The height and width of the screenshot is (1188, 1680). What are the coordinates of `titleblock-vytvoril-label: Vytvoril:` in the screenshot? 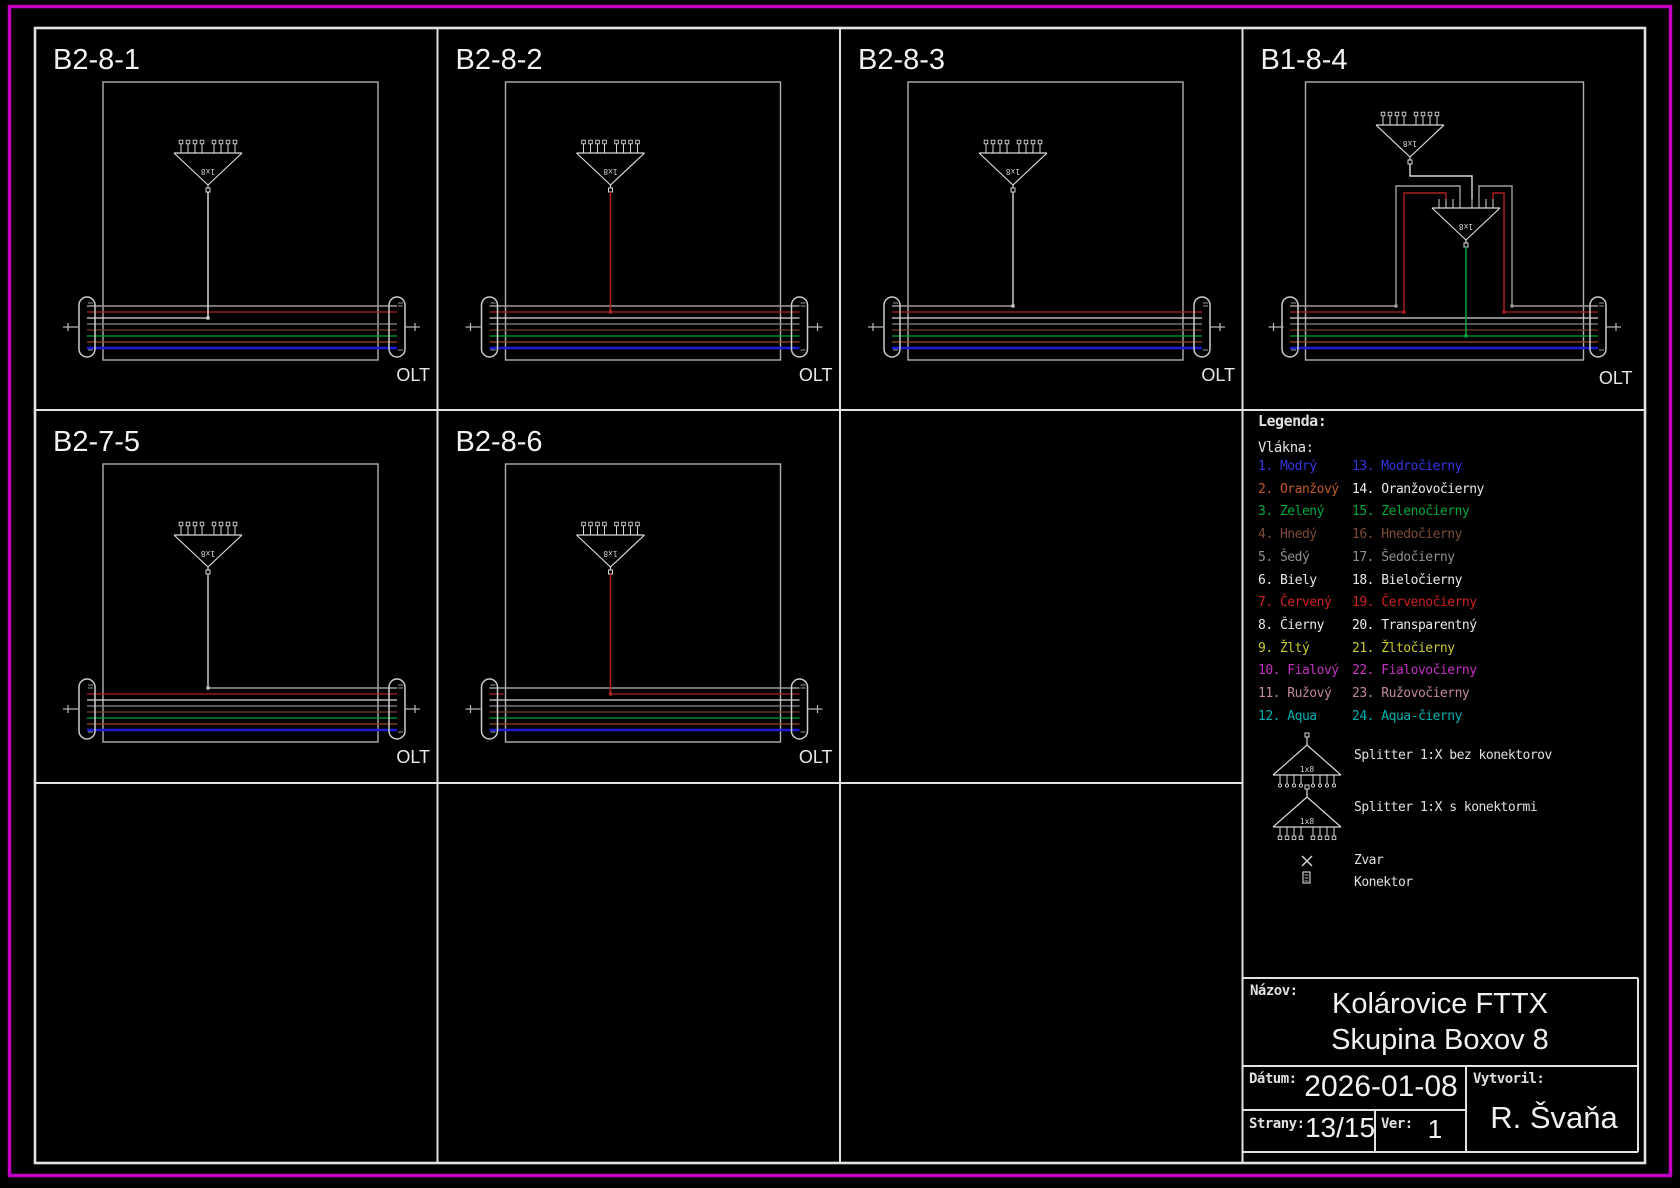 It's located at (1509, 1079).